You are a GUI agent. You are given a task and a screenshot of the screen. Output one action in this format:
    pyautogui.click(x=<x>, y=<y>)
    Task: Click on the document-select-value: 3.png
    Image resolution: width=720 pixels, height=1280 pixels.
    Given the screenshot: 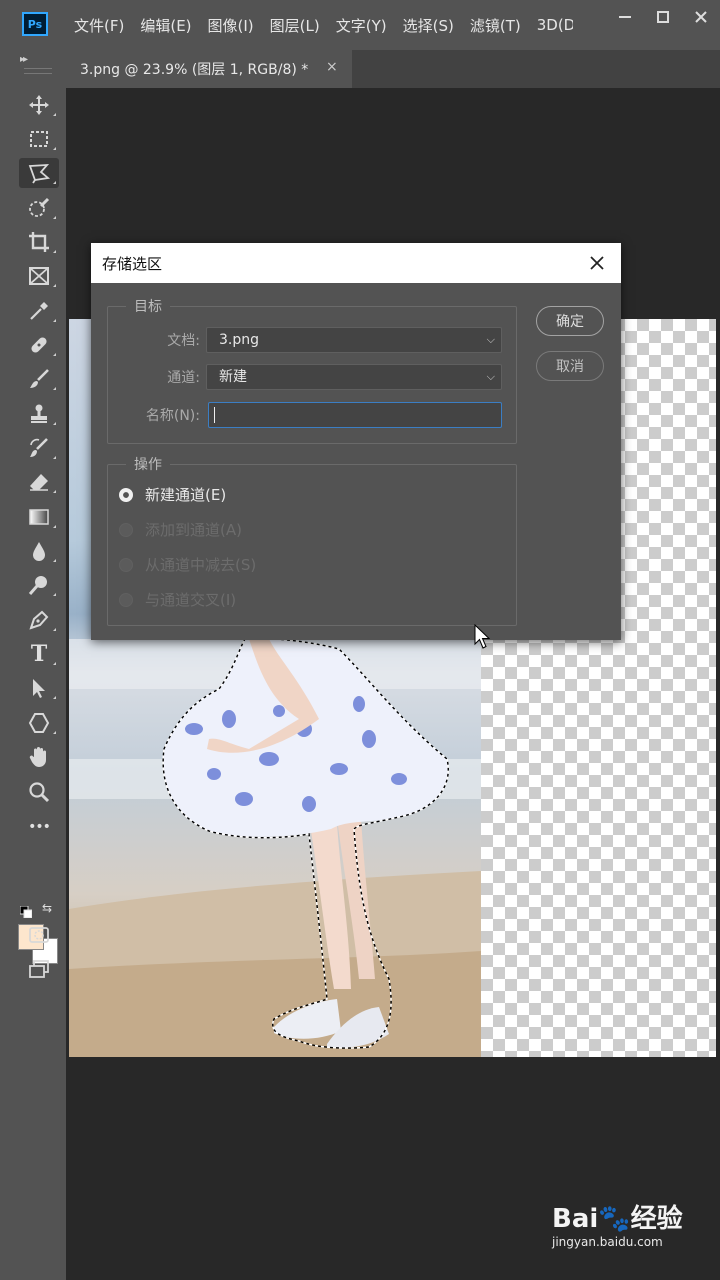 What is the action you would take?
    pyautogui.click(x=239, y=340)
    